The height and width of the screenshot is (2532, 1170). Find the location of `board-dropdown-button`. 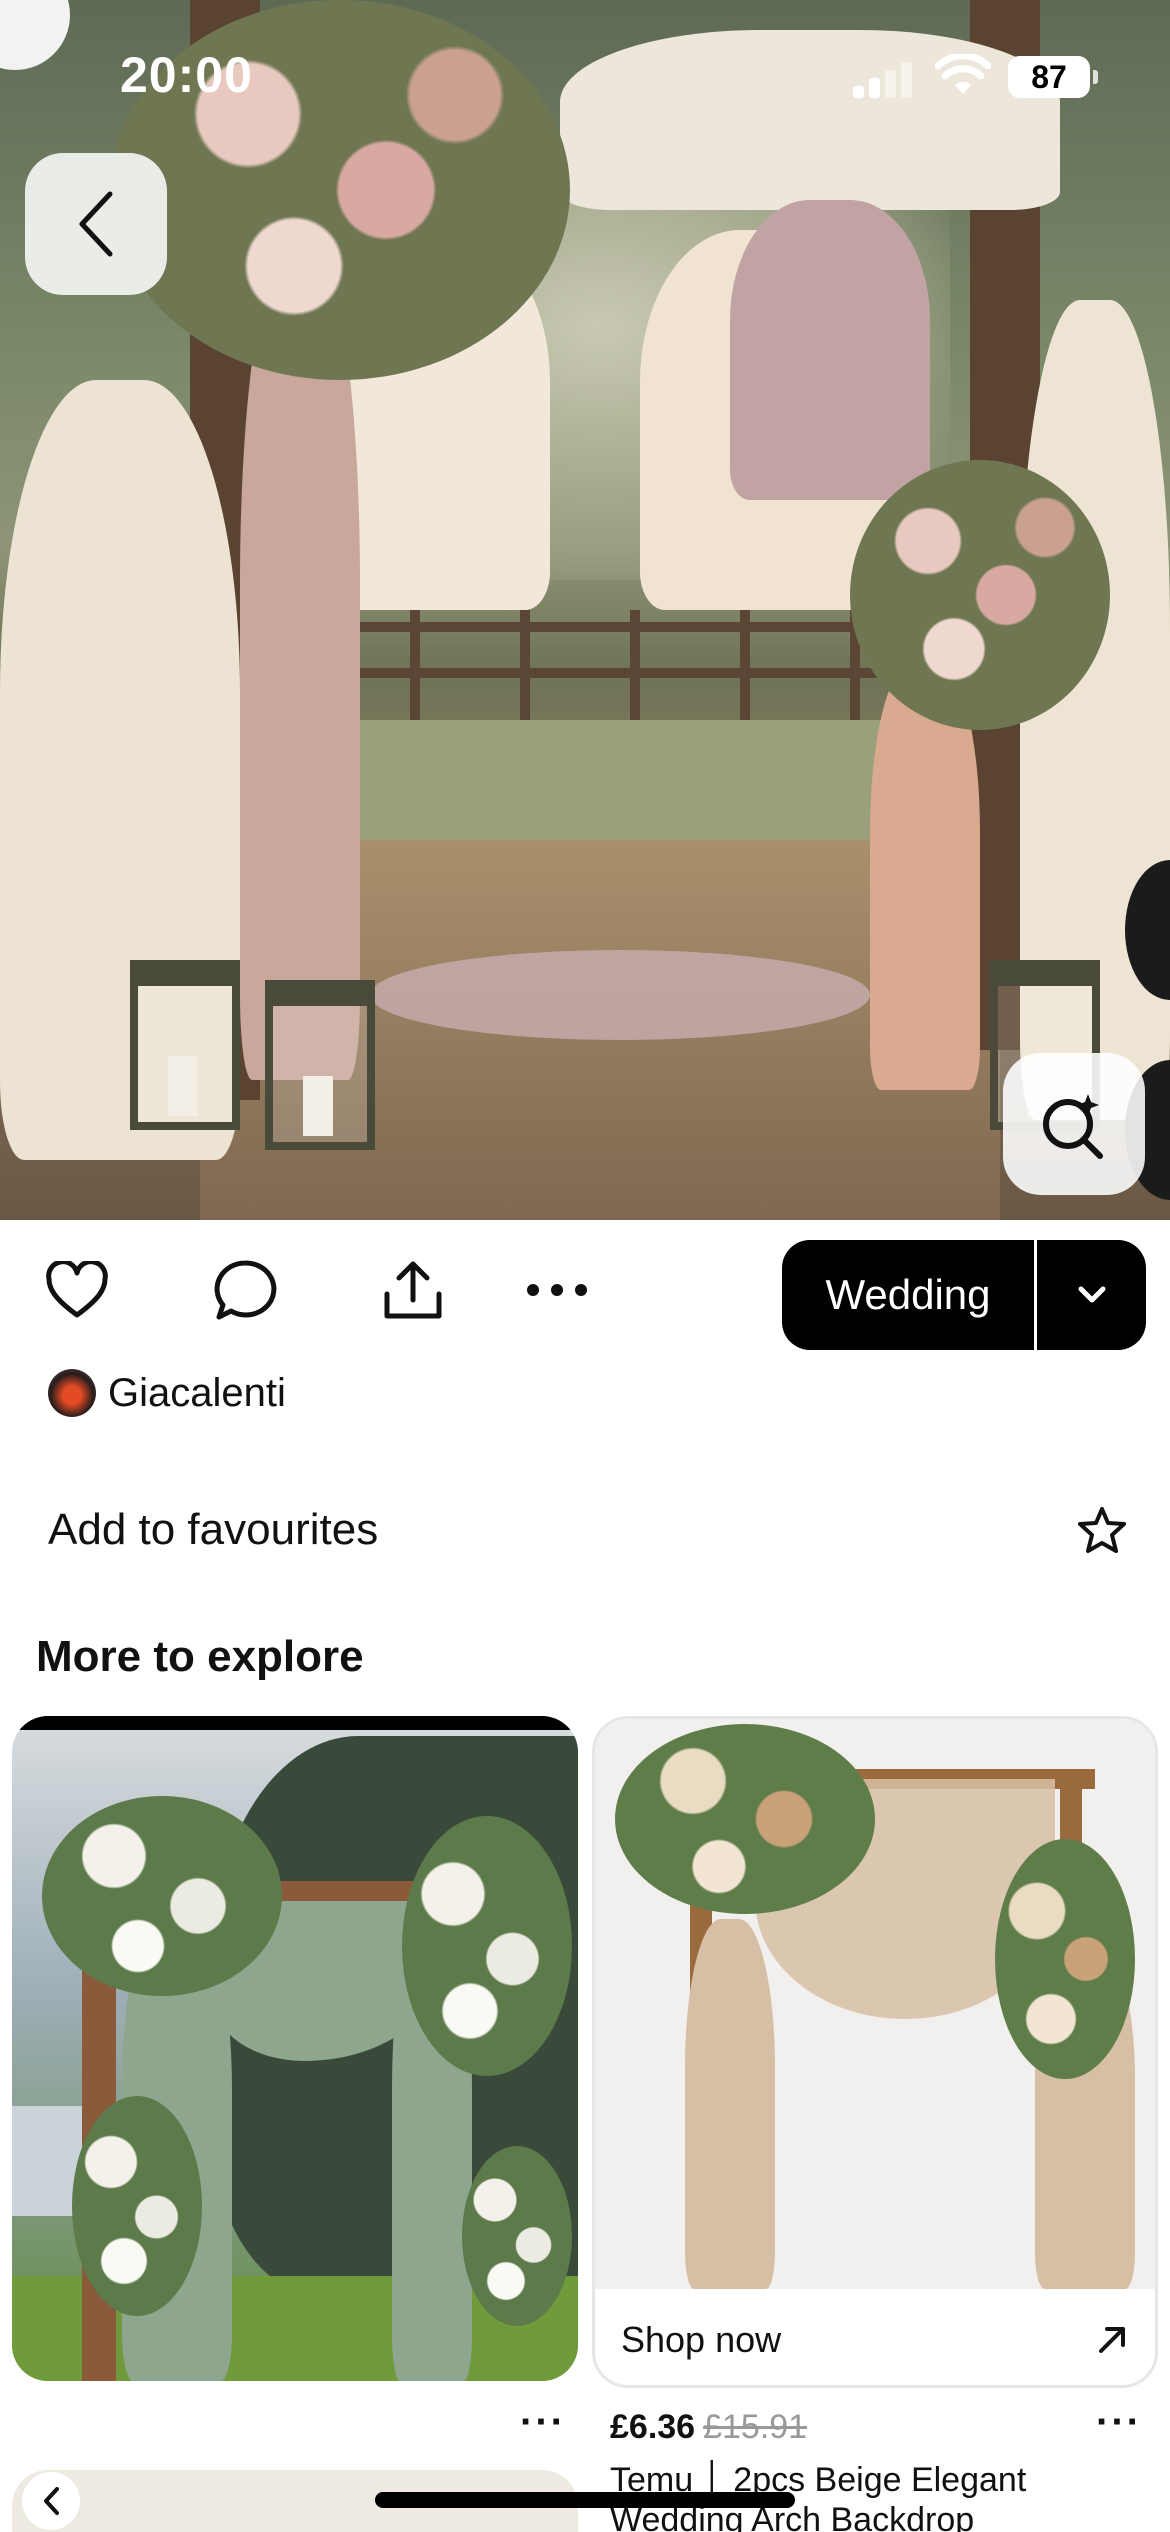

board-dropdown-button is located at coordinates (1091, 1295).